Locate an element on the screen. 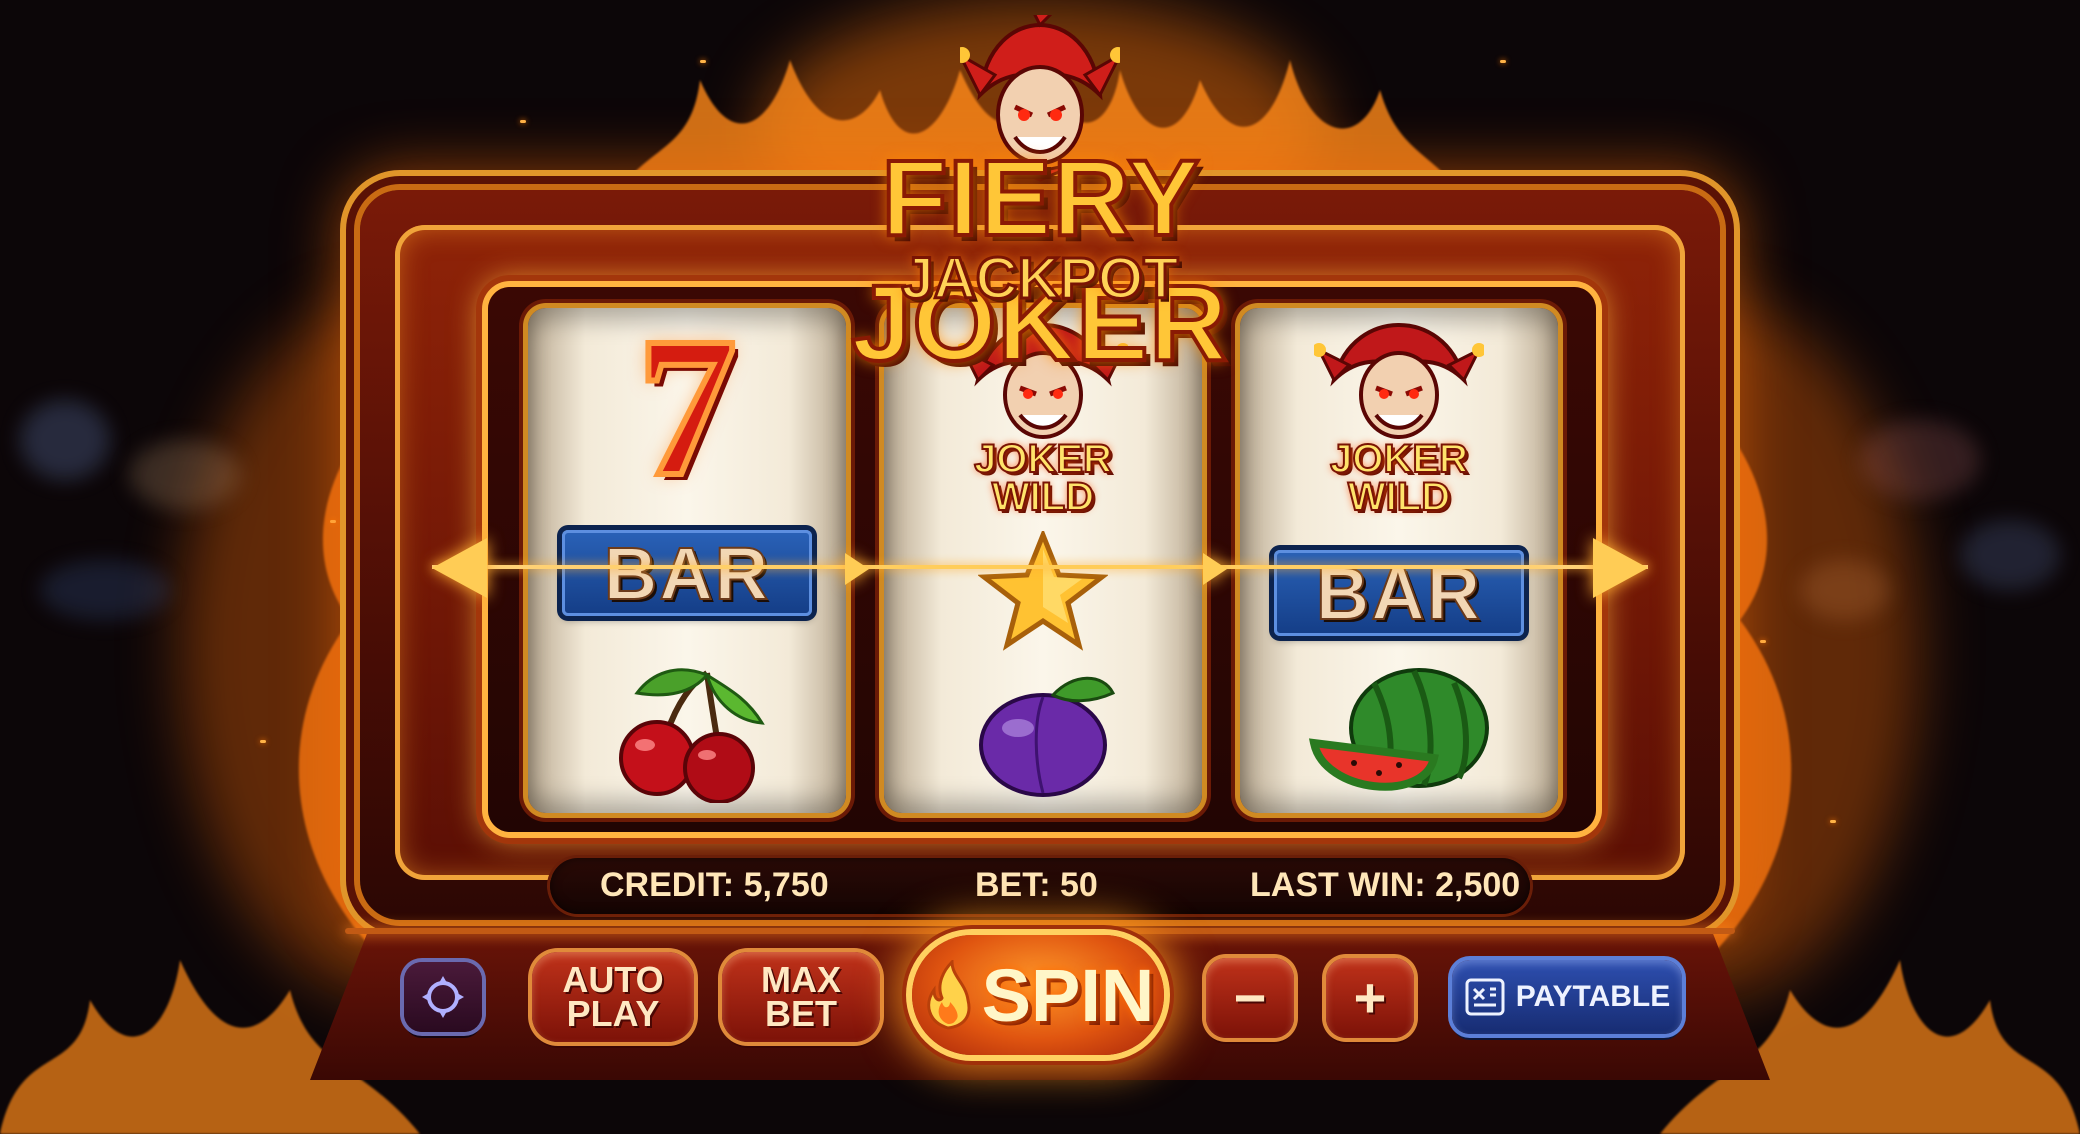 The width and height of the screenshot is (2080, 1134). bet-minus-button: − is located at coordinates (1250, 998).